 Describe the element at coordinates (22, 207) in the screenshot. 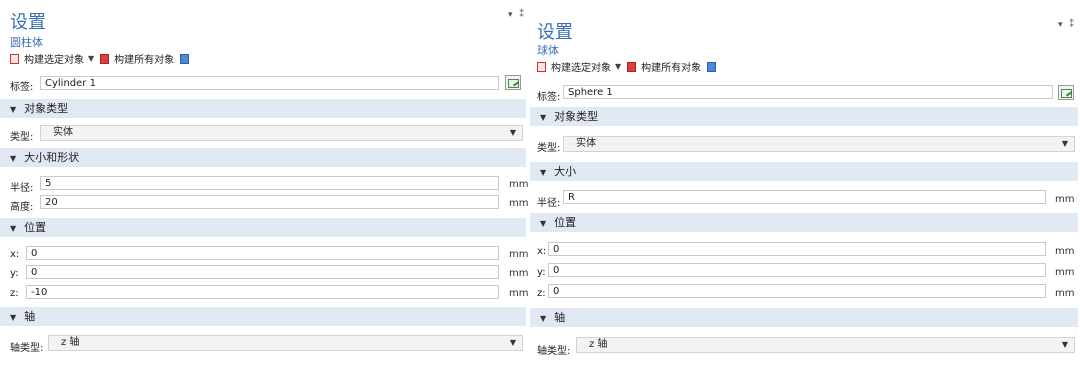

I see `height-label: 高度:` at that location.